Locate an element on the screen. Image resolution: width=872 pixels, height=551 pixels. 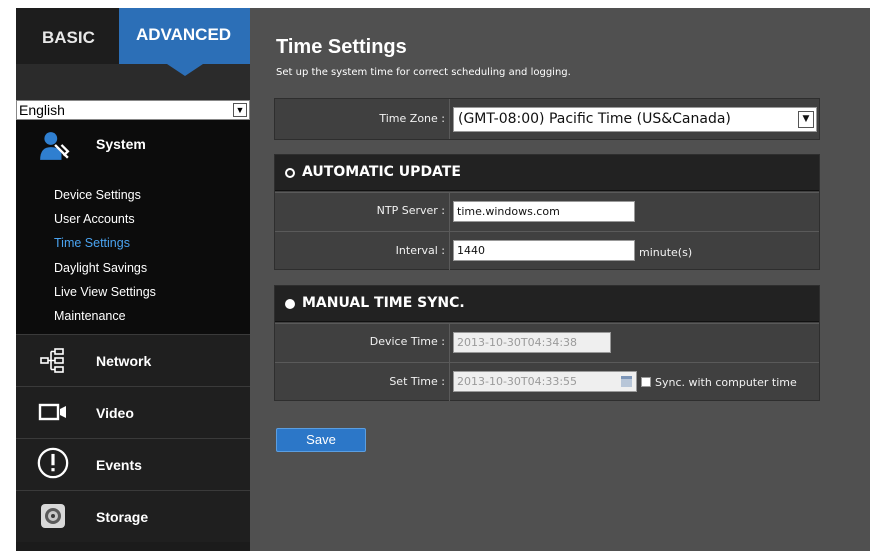
automatic-update-radio is located at coordinates (290, 173).